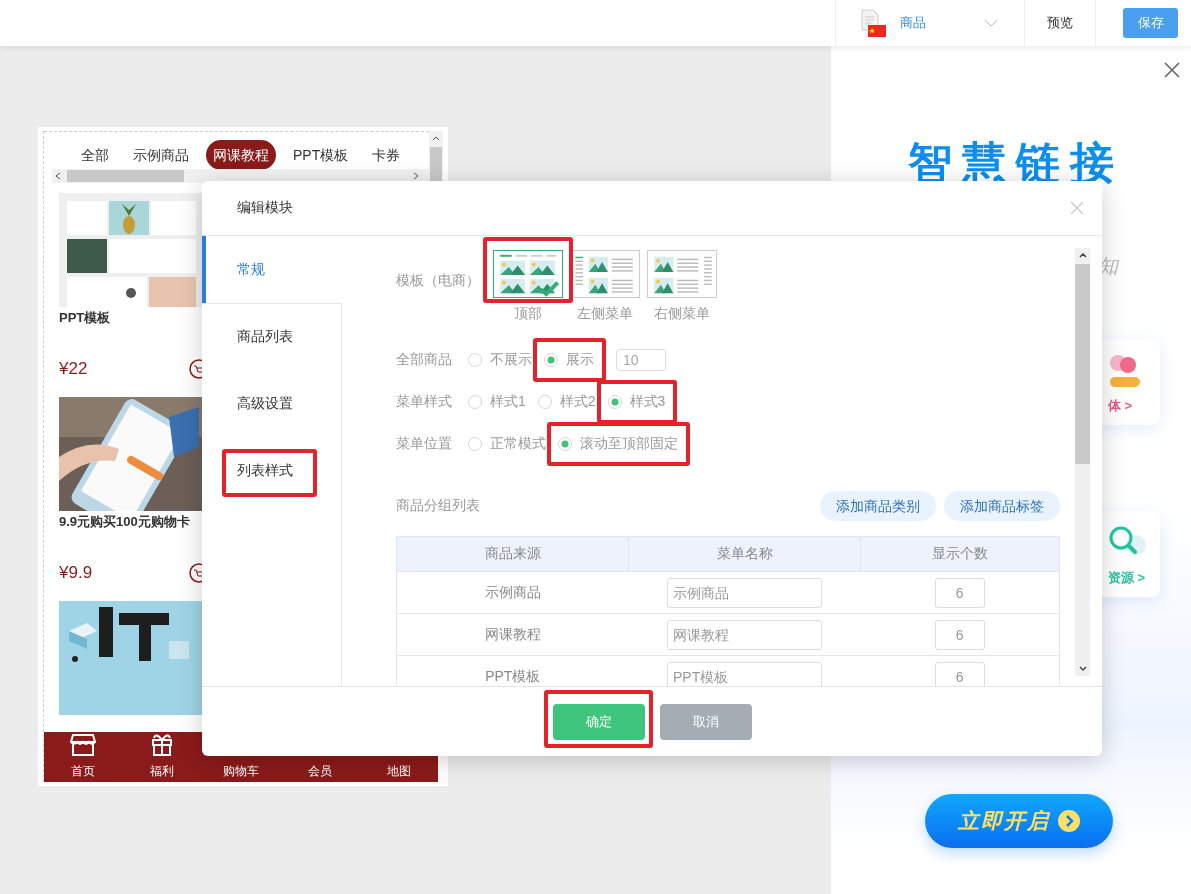 Image resolution: width=1191 pixels, height=894 pixels. Describe the element at coordinates (161, 154) in the screenshot. I see `category-tab: 示例商品` at that location.